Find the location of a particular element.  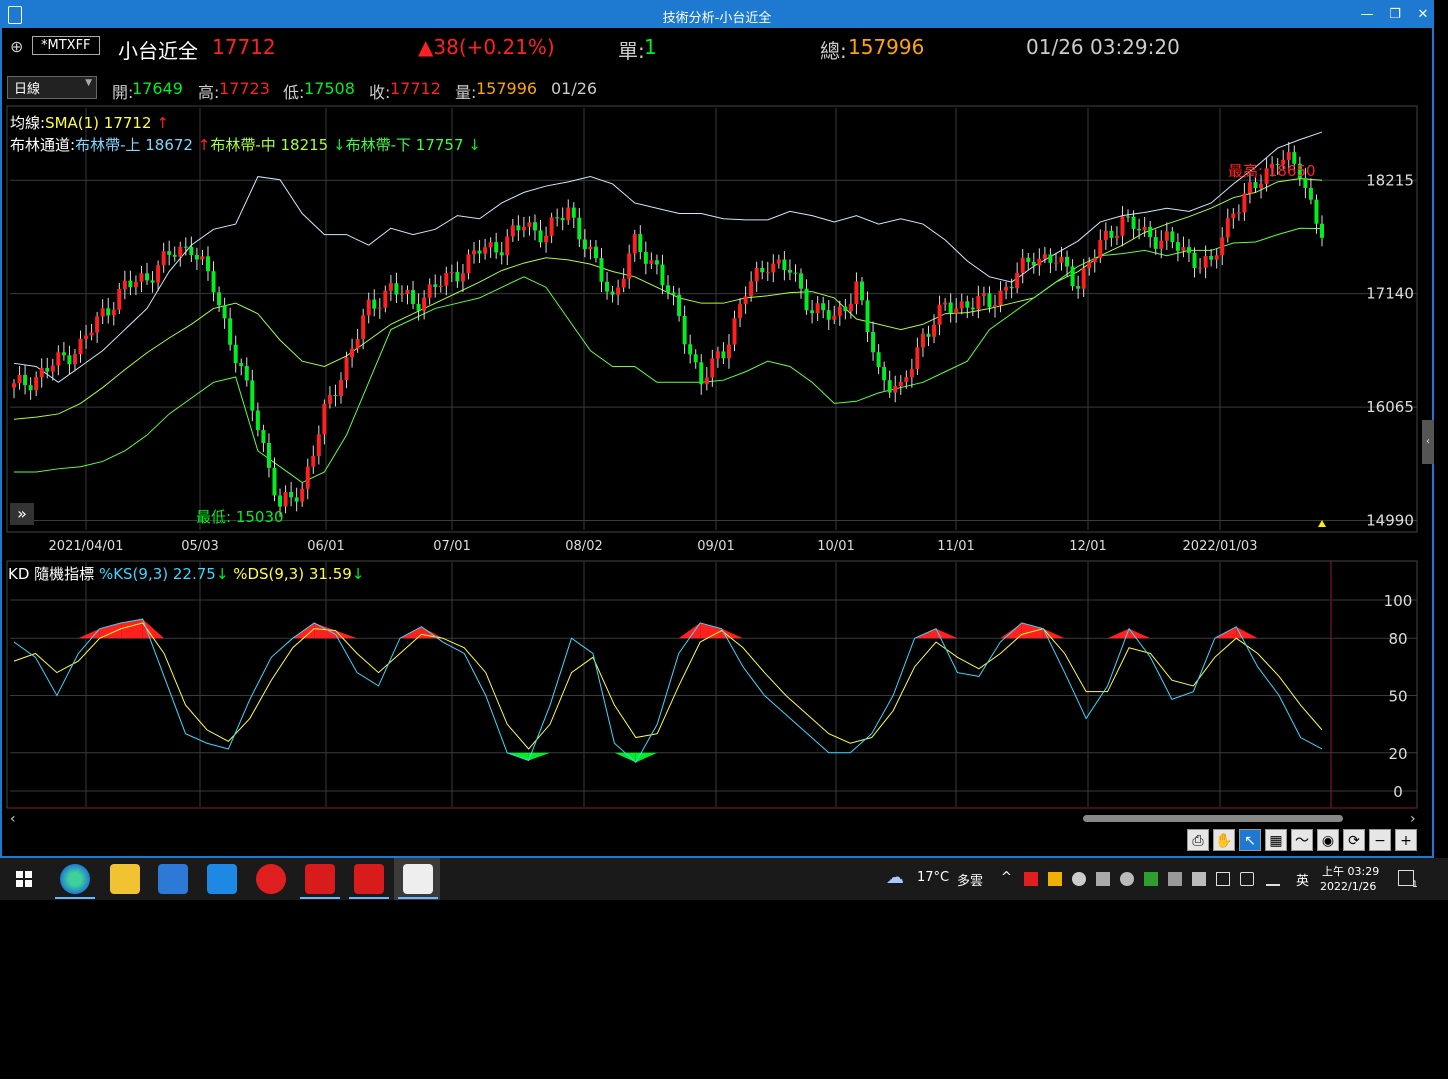

pen-icon is located at coordinates (1273, 879).